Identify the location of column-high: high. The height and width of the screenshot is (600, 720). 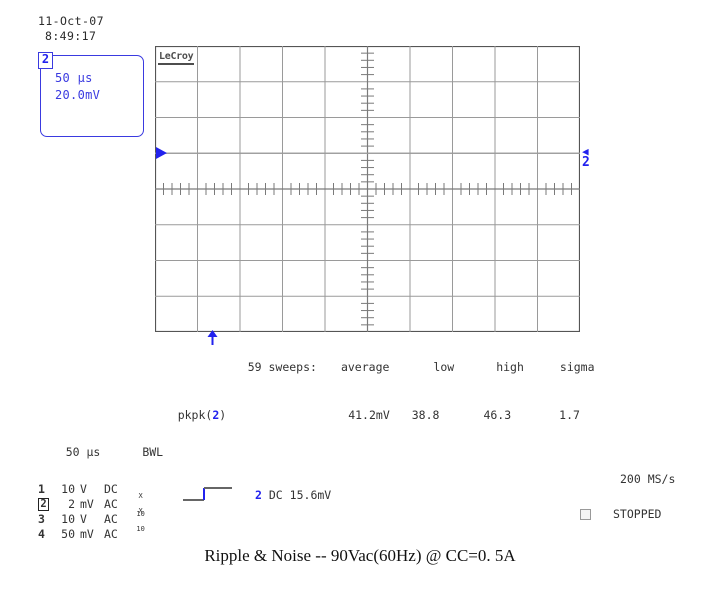
(510, 367).